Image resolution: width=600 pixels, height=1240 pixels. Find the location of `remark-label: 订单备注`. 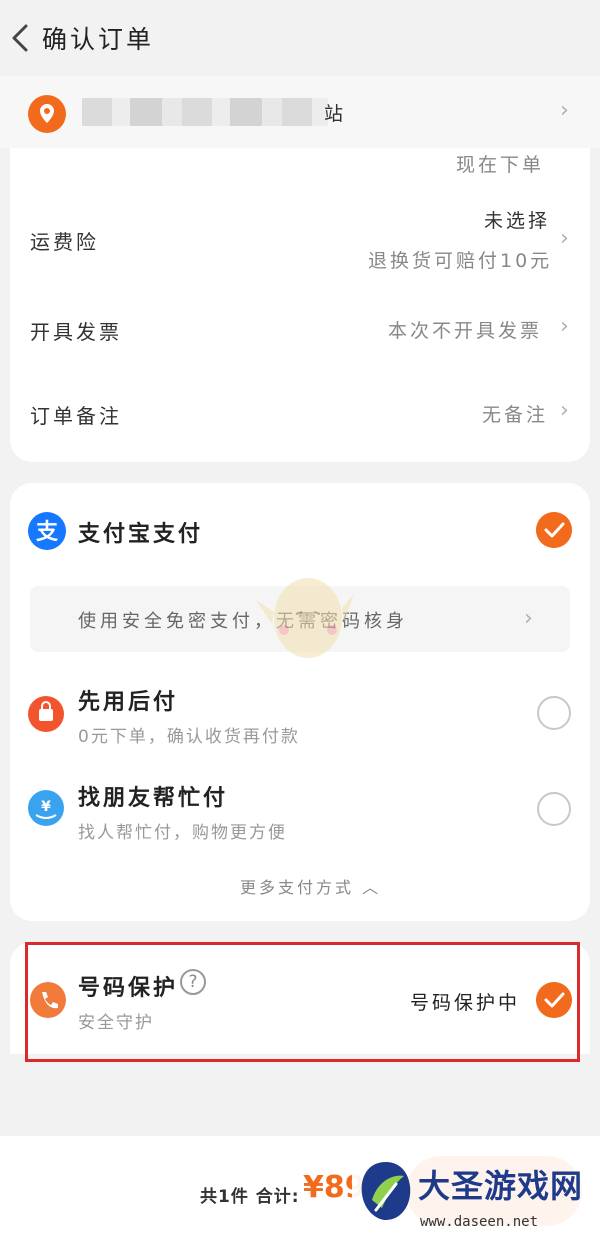

remark-label: 订单备注 is located at coordinates (76, 416).